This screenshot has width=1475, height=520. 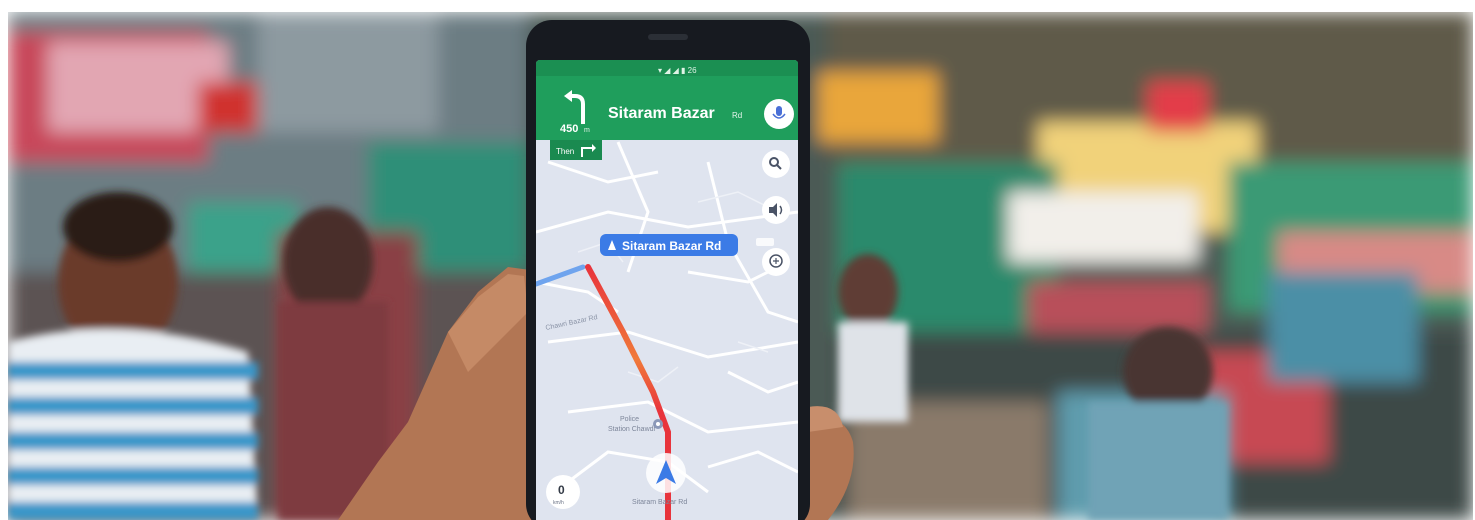 What do you see at coordinates (569, 129) in the screenshot?
I see `nav-distance: 450` at bounding box center [569, 129].